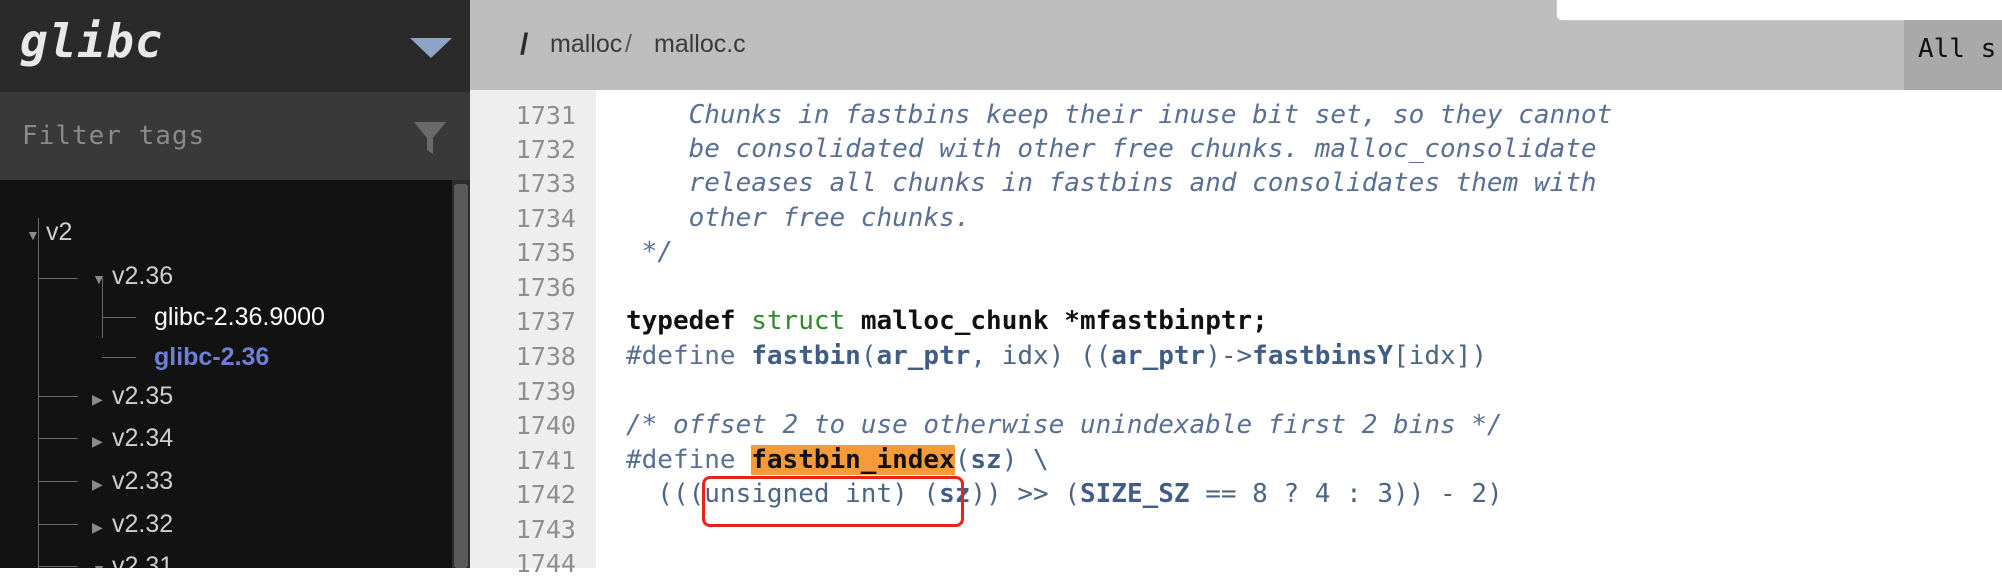  What do you see at coordinates (523, 183) in the screenshot?
I see `line-number: 1733` at bounding box center [523, 183].